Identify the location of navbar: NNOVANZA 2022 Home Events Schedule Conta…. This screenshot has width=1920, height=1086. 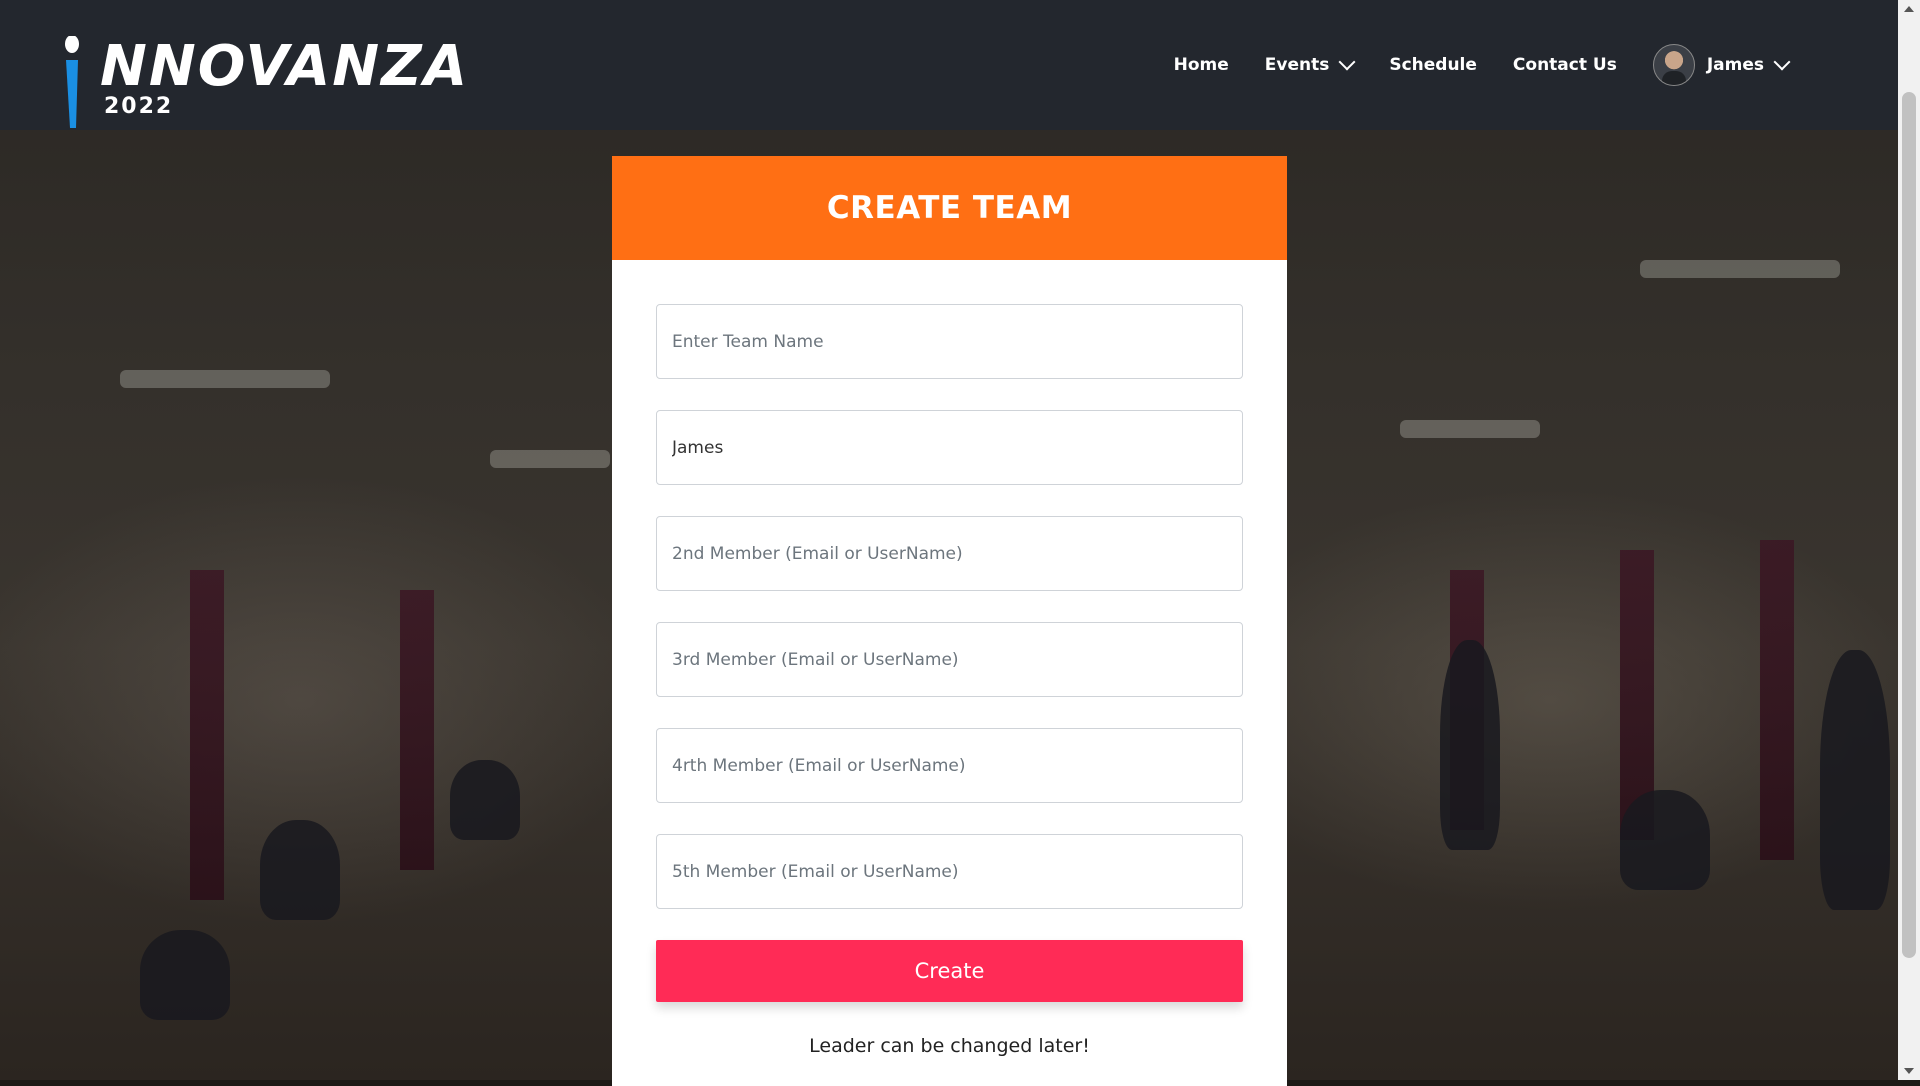
(949, 65).